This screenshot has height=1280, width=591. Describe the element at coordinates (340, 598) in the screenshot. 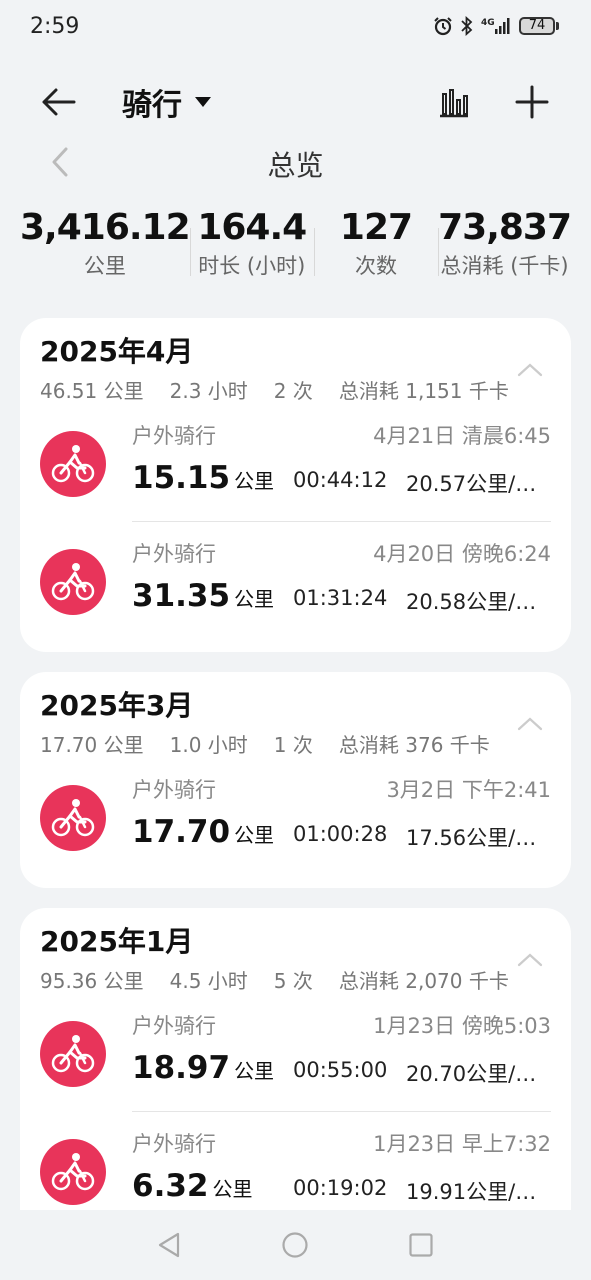

I see `record-duration: 01:31:24` at that location.